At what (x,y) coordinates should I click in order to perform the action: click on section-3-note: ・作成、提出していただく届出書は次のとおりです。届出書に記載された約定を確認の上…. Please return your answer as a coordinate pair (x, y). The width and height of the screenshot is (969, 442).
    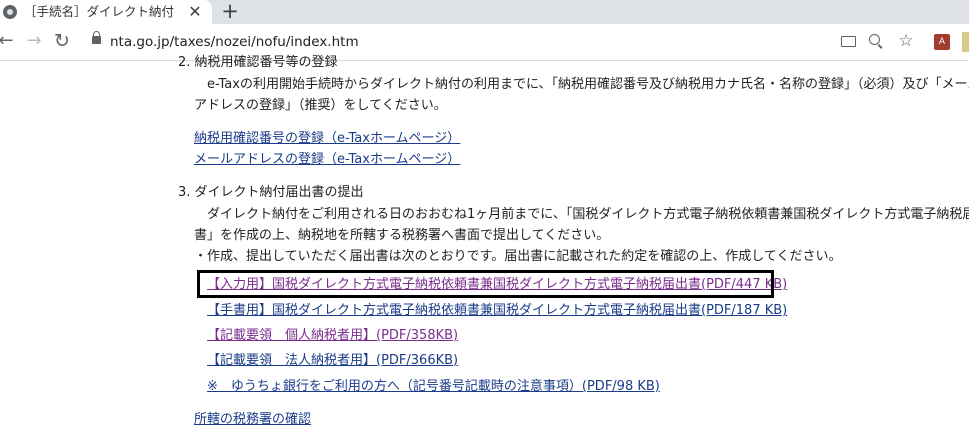
    Looking at the image, I should click on (518, 256).